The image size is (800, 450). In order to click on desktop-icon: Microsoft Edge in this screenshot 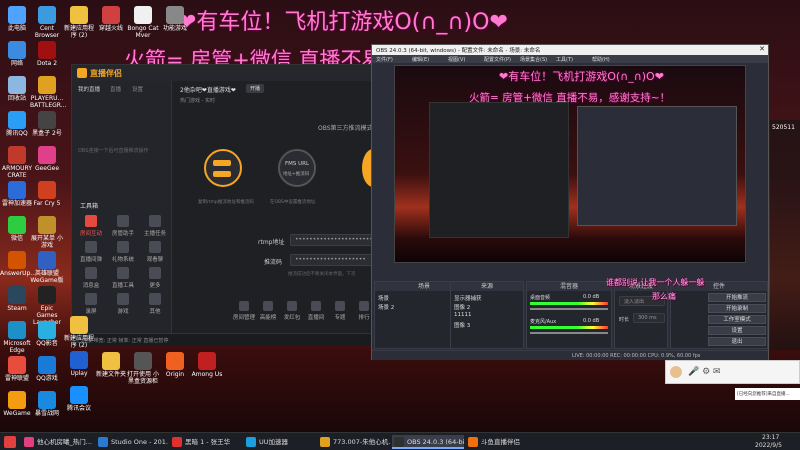, I will do `click(17, 337)`.